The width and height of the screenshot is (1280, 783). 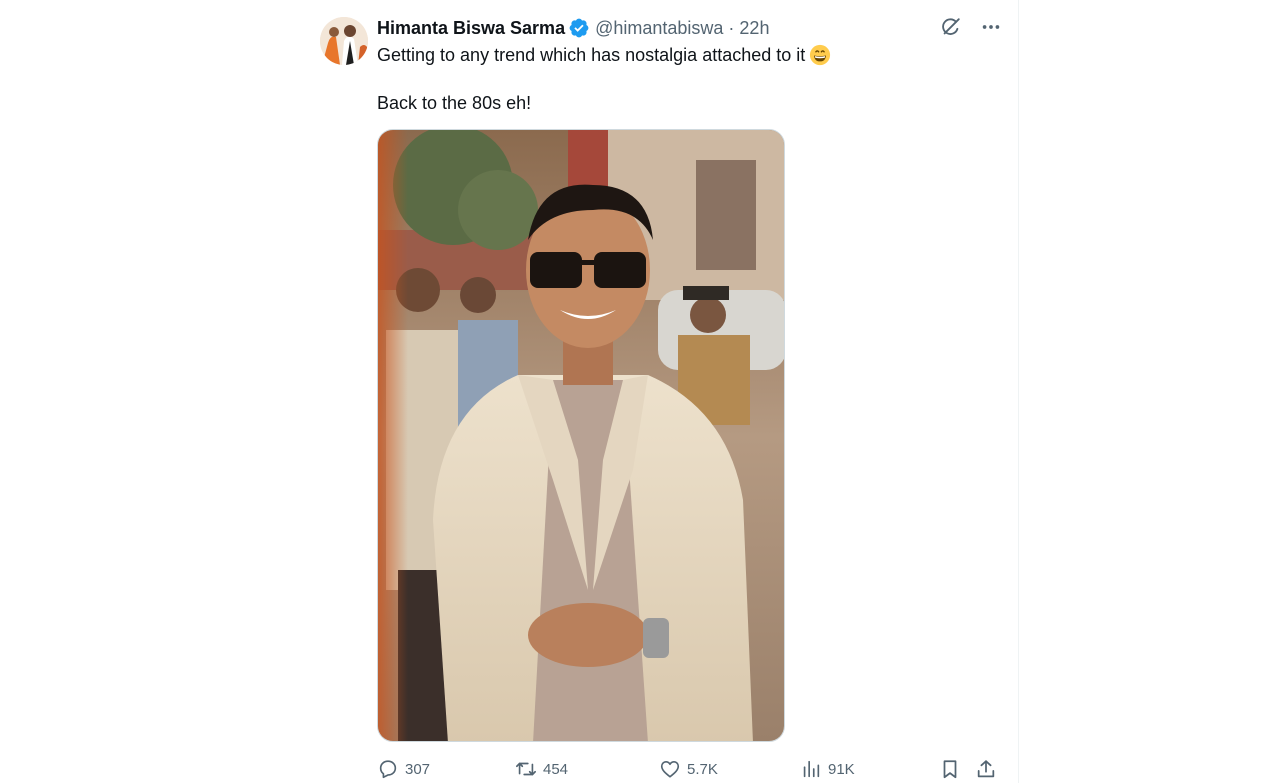 I want to click on grok-icon, so click(x=951, y=27).